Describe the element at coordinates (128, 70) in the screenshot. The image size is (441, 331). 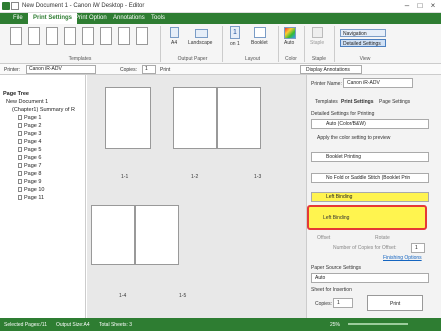
I see `copies-label: Copies:` at that location.